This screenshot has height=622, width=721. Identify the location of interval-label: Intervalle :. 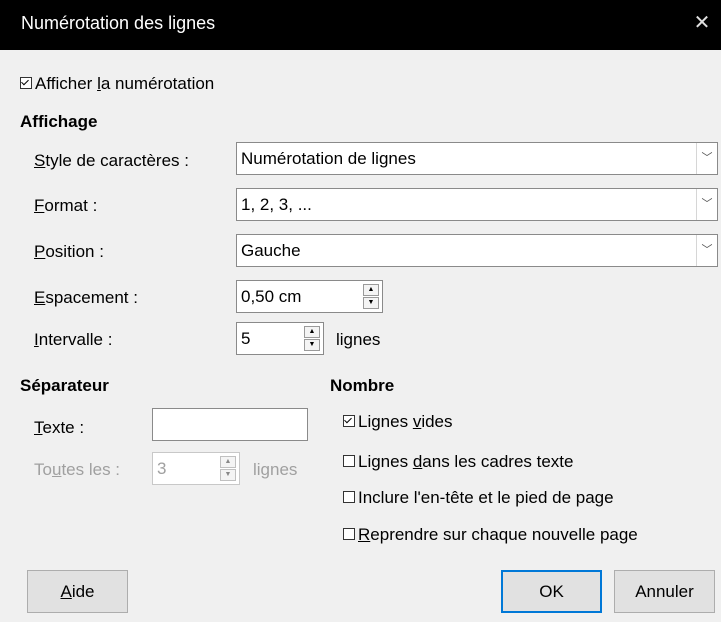
(73, 339).